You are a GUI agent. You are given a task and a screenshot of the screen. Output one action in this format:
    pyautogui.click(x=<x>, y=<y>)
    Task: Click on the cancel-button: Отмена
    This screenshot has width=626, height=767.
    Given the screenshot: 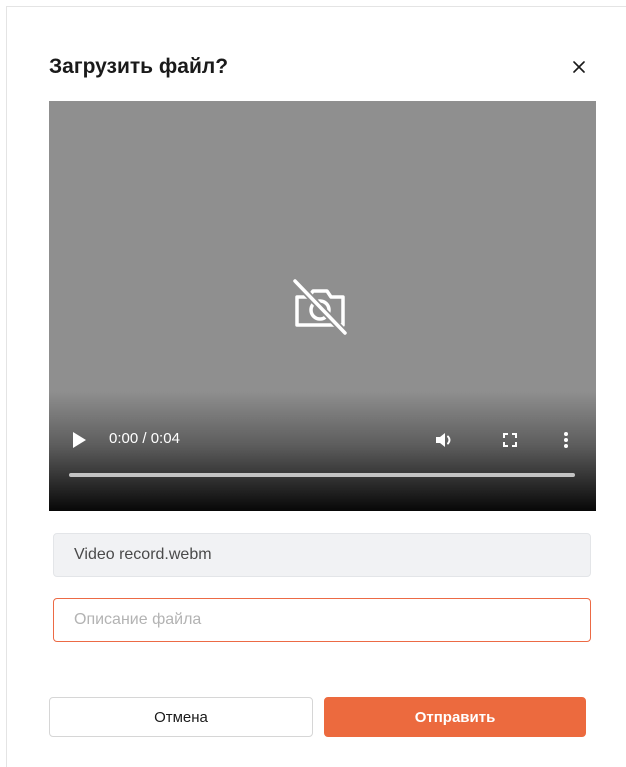 What is the action you would take?
    pyautogui.click(x=181, y=717)
    